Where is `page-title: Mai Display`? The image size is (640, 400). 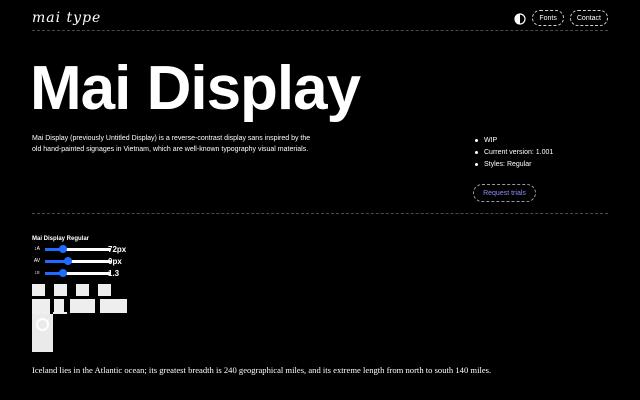
page-title: Mai Display is located at coordinates (195, 88).